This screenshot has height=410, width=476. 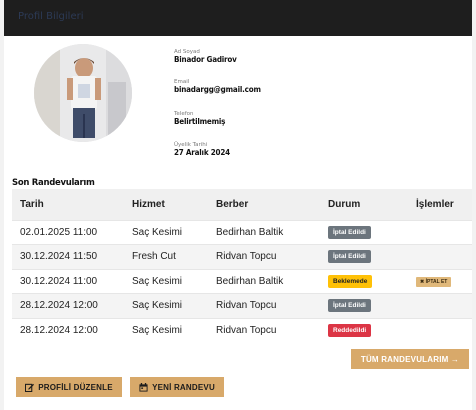 I want to click on cancel-label: İPTAL ET, so click(x=436, y=282).